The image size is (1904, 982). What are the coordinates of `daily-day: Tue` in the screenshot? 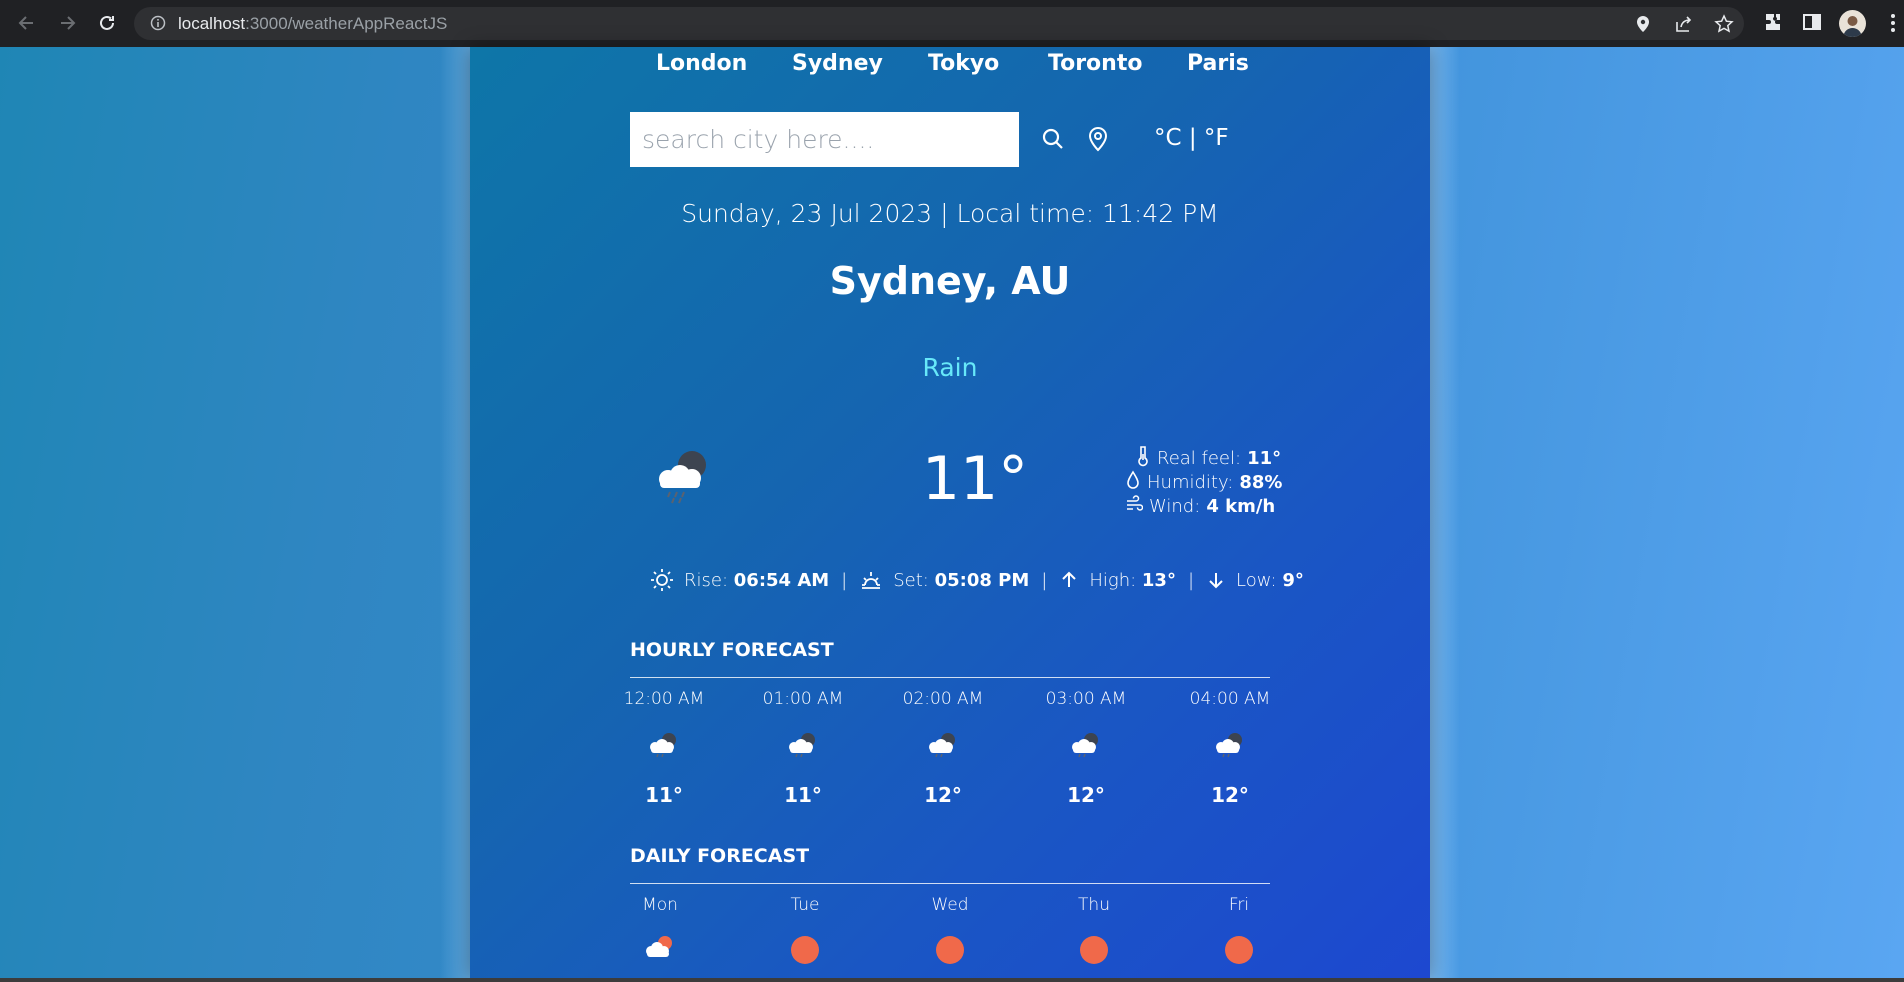 It's located at (805, 905).